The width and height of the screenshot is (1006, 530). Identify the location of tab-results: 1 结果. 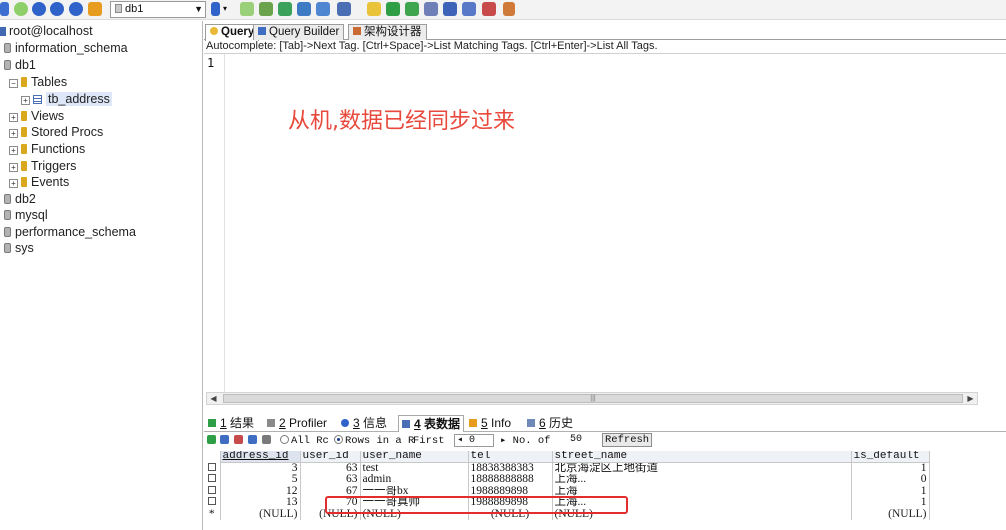
(231, 423).